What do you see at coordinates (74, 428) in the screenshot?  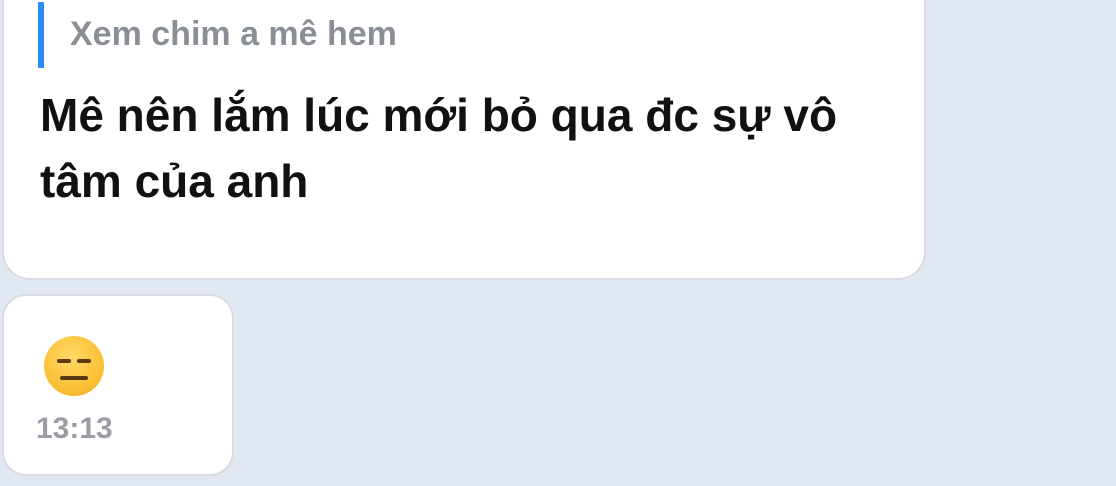 I see `message-timestamp: 13:13` at bounding box center [74, 428].